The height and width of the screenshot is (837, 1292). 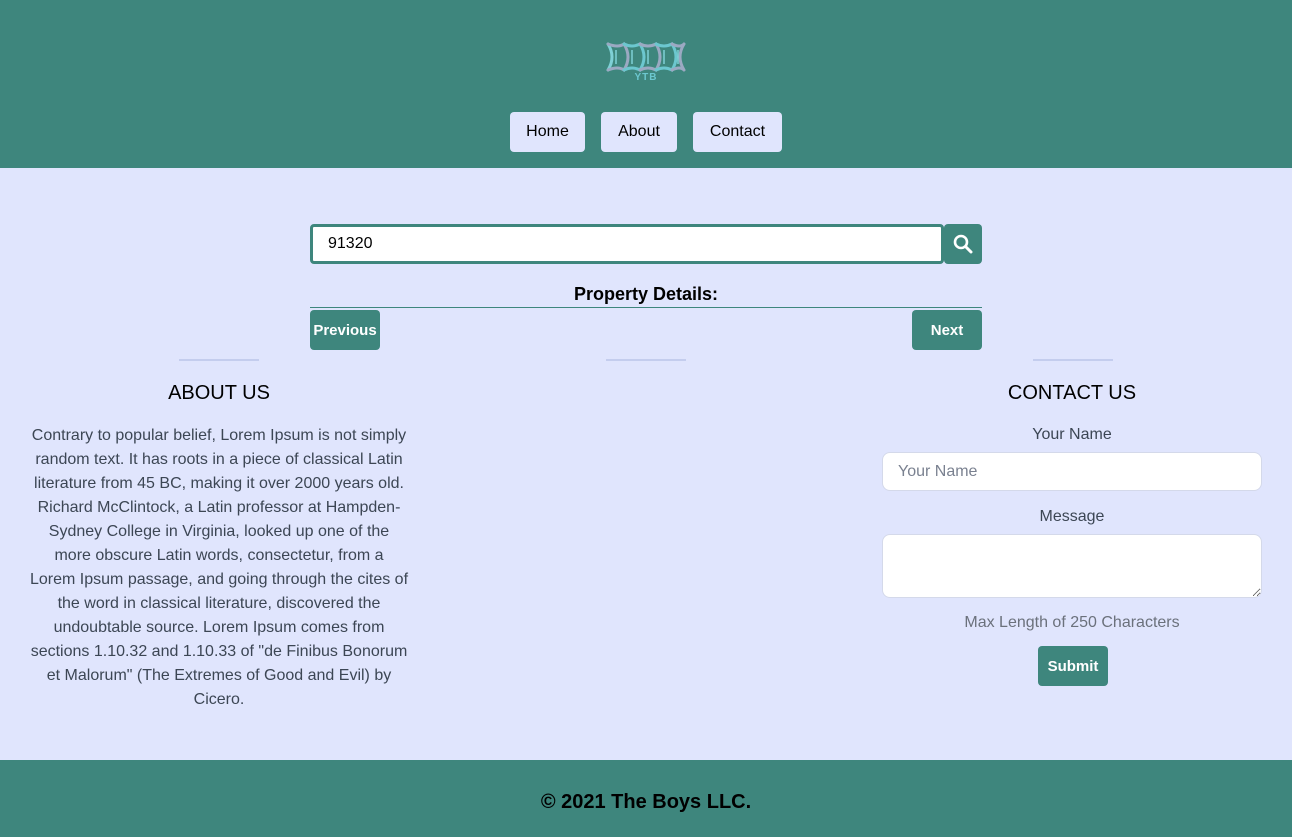 What do you see at coordinates (1073, 666) in the screenshot?
I see `submit-button: Submit` at bounding box center [1073, 666].